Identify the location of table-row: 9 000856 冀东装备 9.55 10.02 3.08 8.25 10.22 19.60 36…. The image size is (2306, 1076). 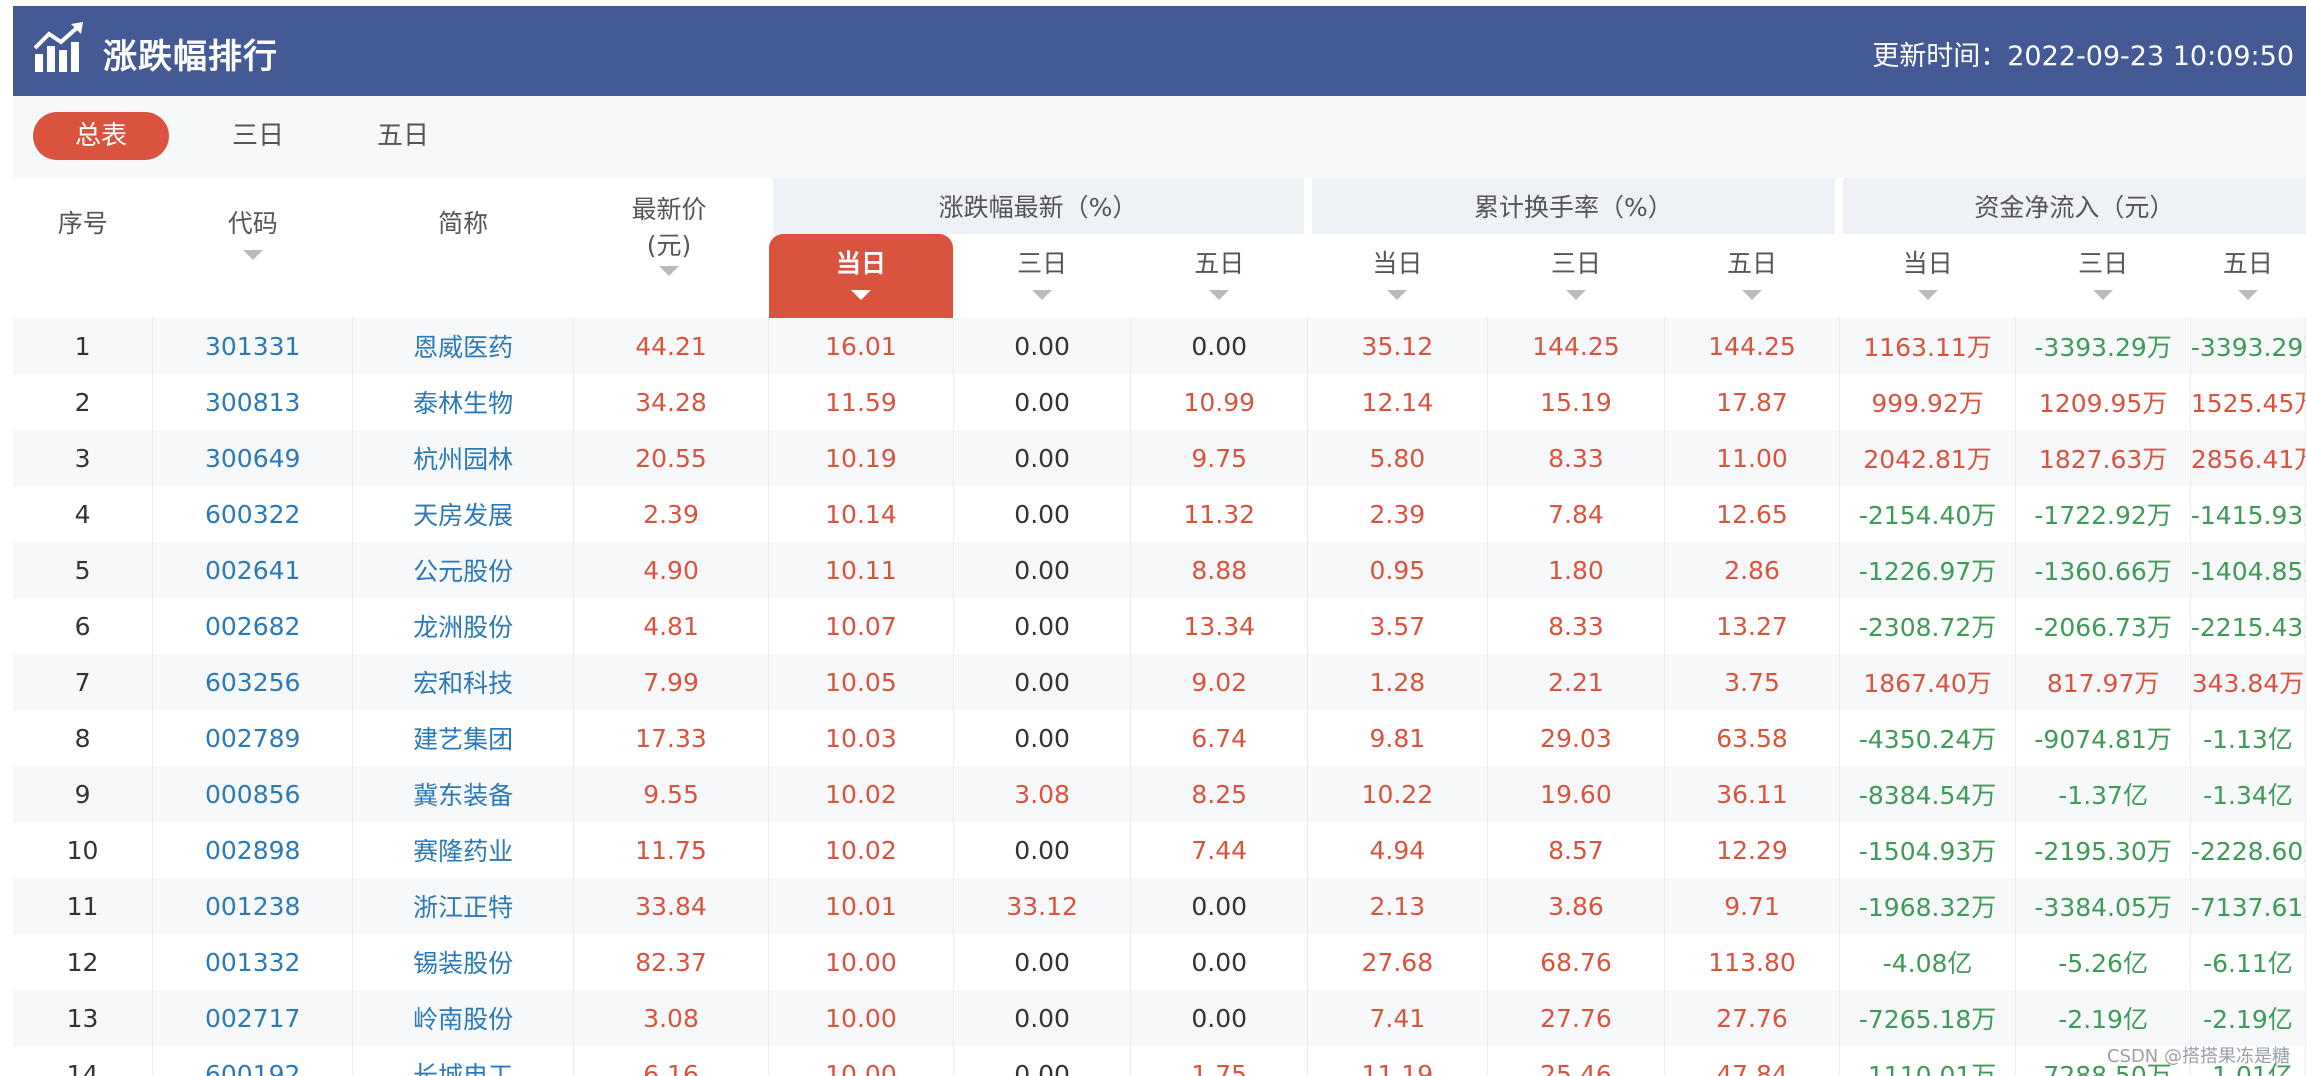
(1159, 794).